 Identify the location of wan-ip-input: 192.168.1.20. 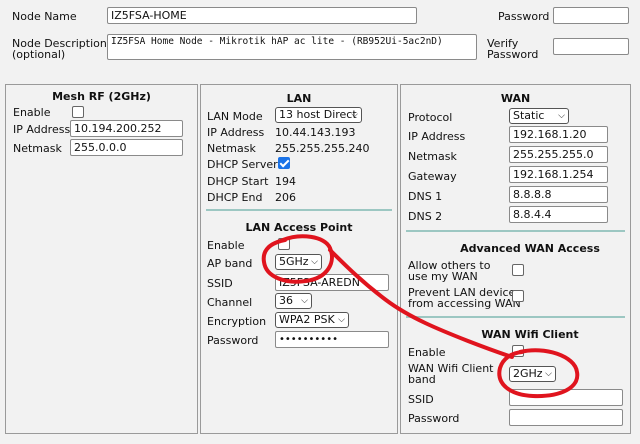
(558, 134).